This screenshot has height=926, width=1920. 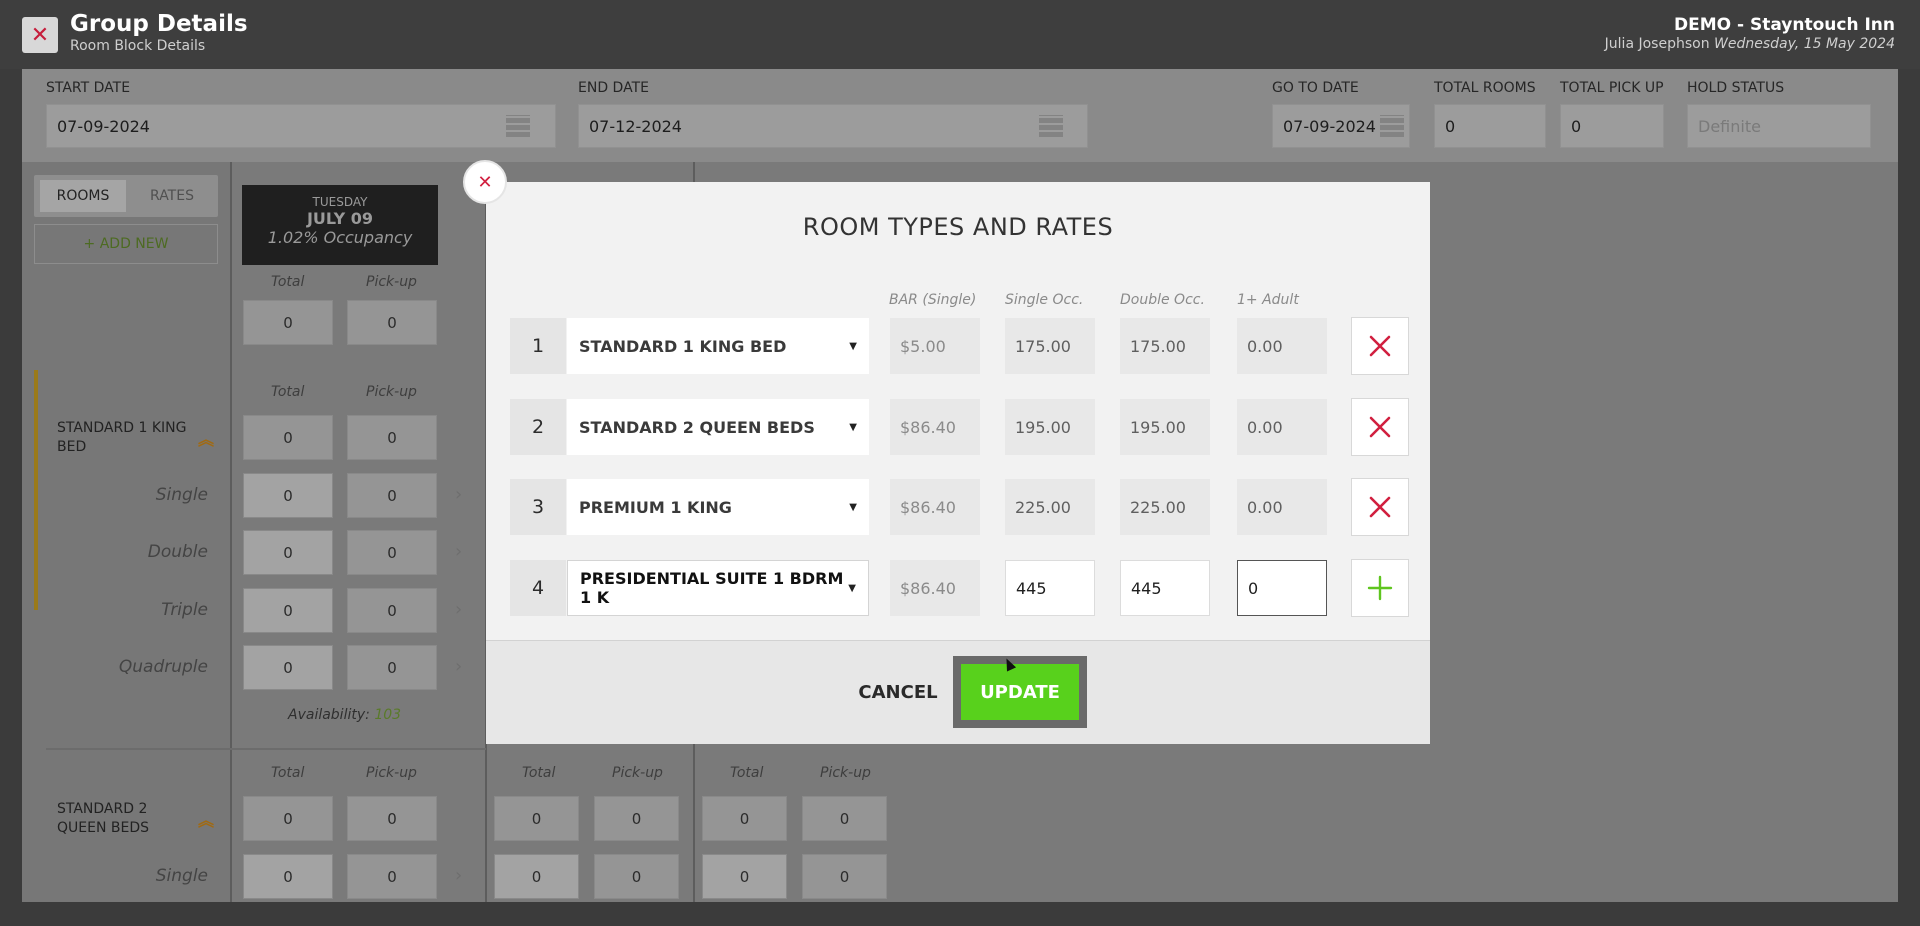 I want to click on single-occ-input: 225.00, so click(x=1050, y=507).